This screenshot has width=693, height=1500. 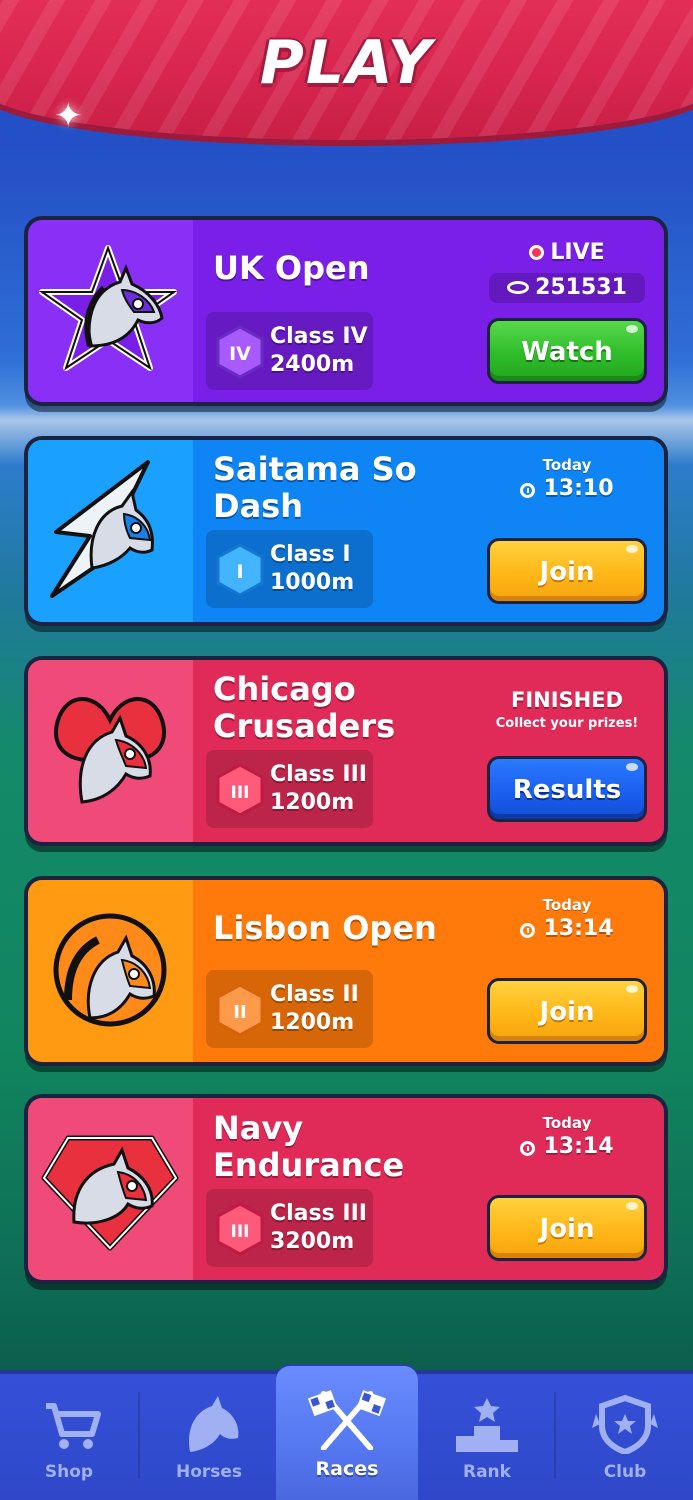 What do you see at coordinates (578, 488) in the screenshot?
I see `race-time: 13:10` at bounding box center [578, 488].